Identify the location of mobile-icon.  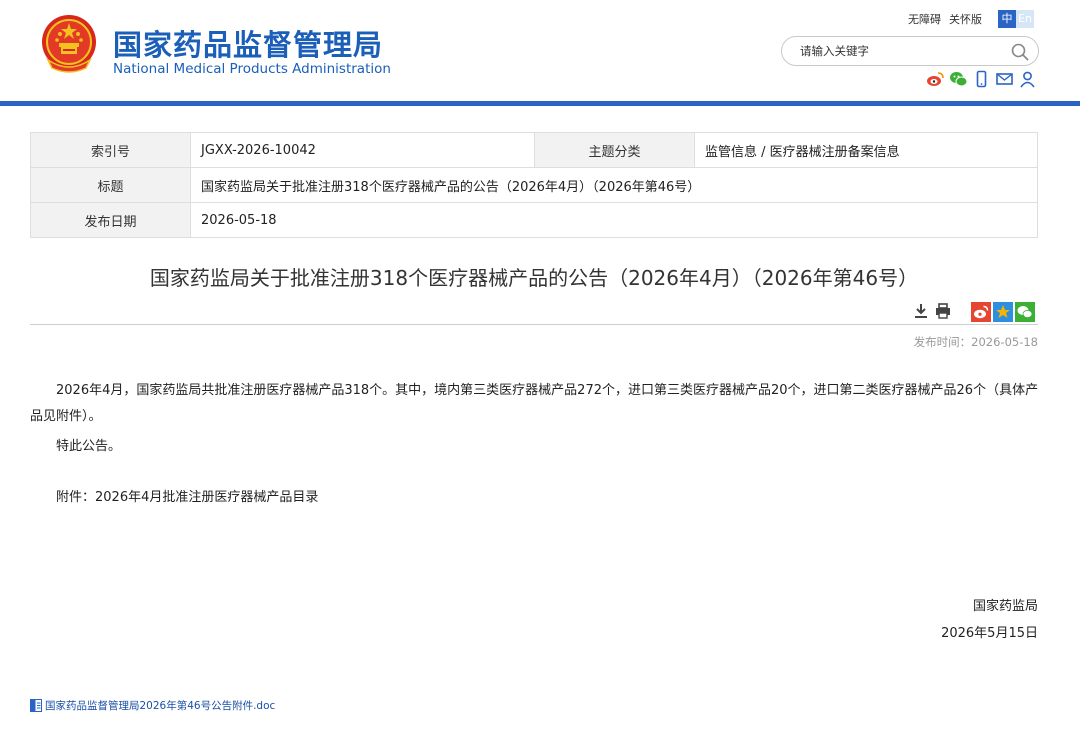
(981, 79).